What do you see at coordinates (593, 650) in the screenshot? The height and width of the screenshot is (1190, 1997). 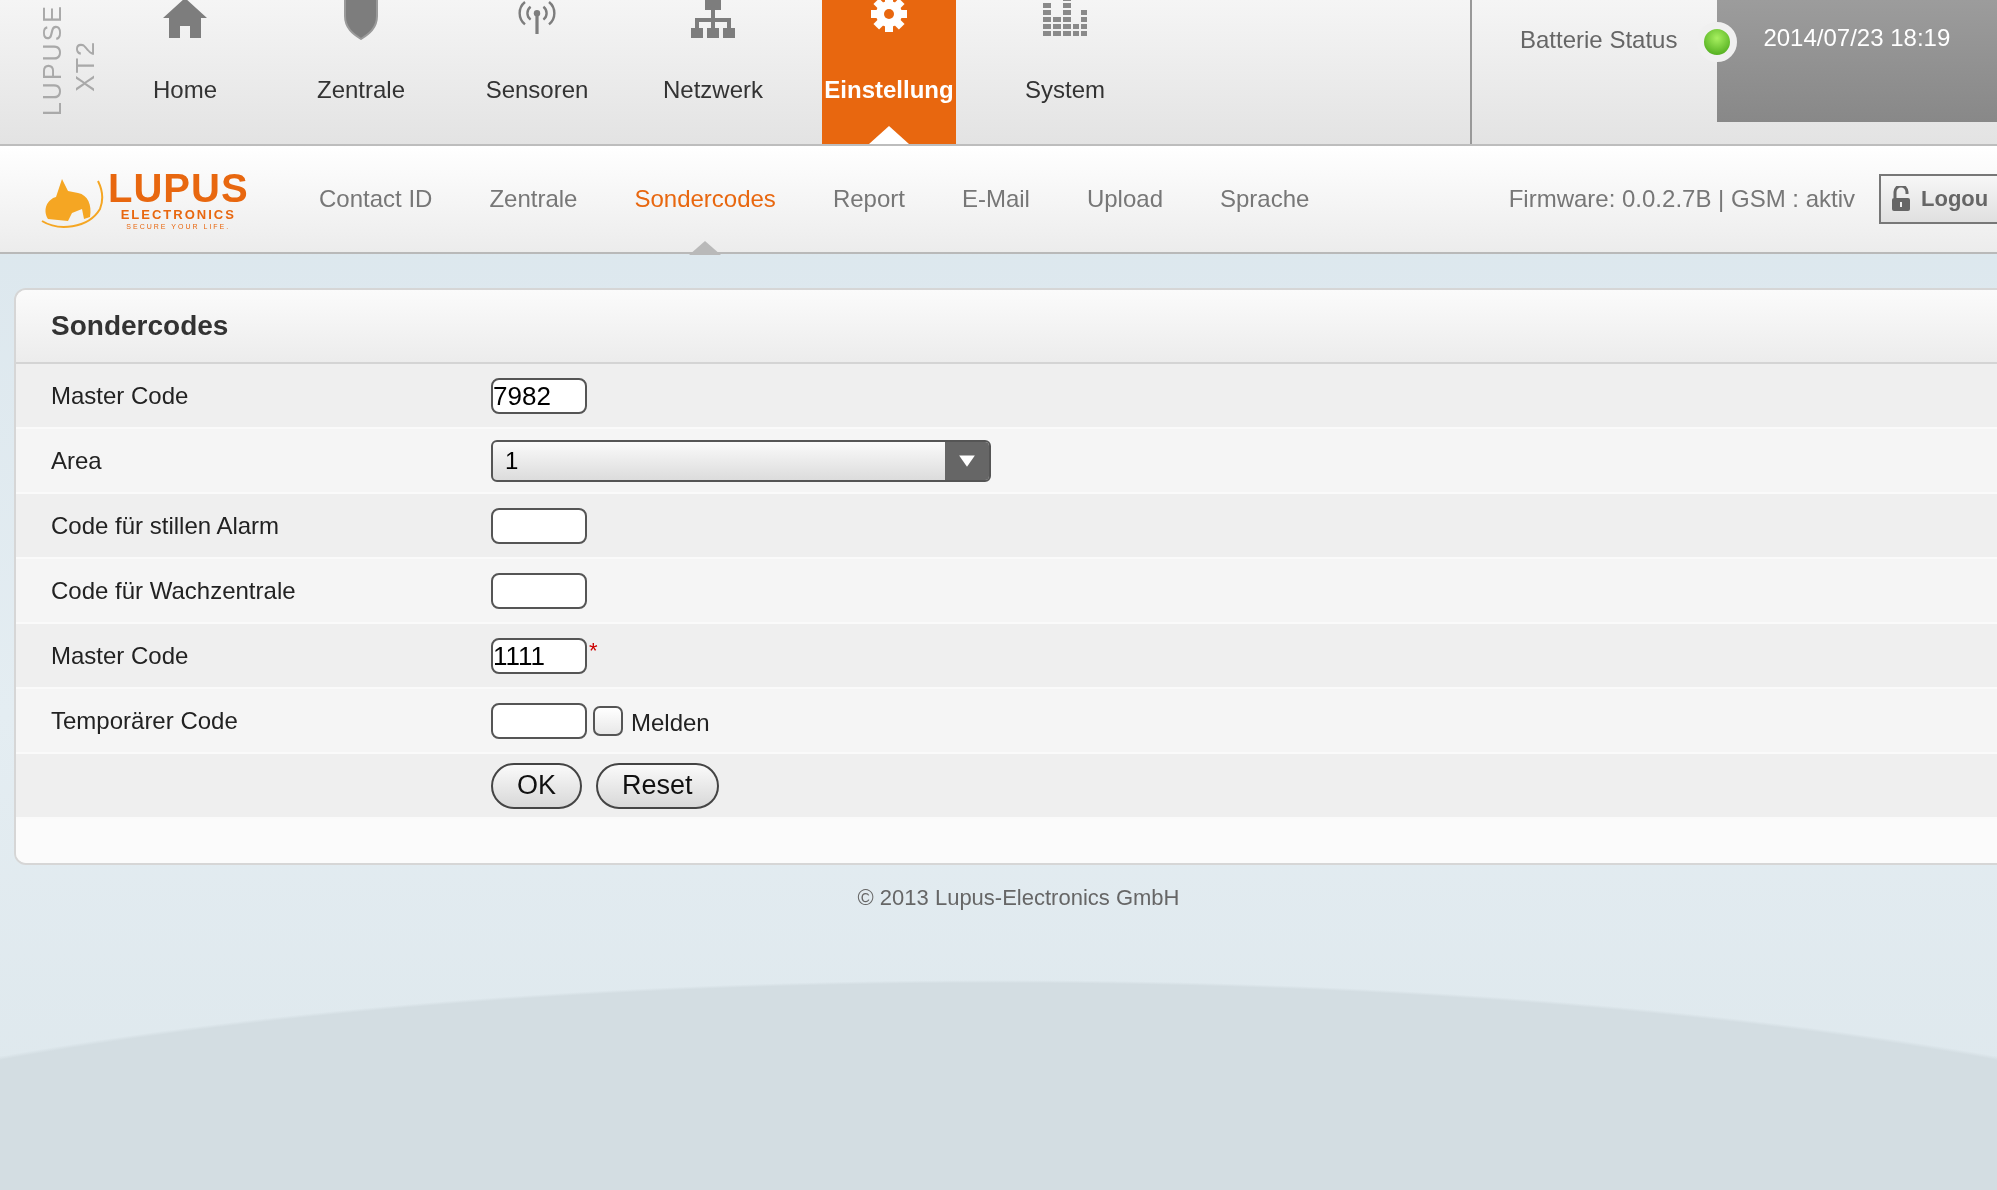 I see `required-mark: *` at bounding box center [593, 650].